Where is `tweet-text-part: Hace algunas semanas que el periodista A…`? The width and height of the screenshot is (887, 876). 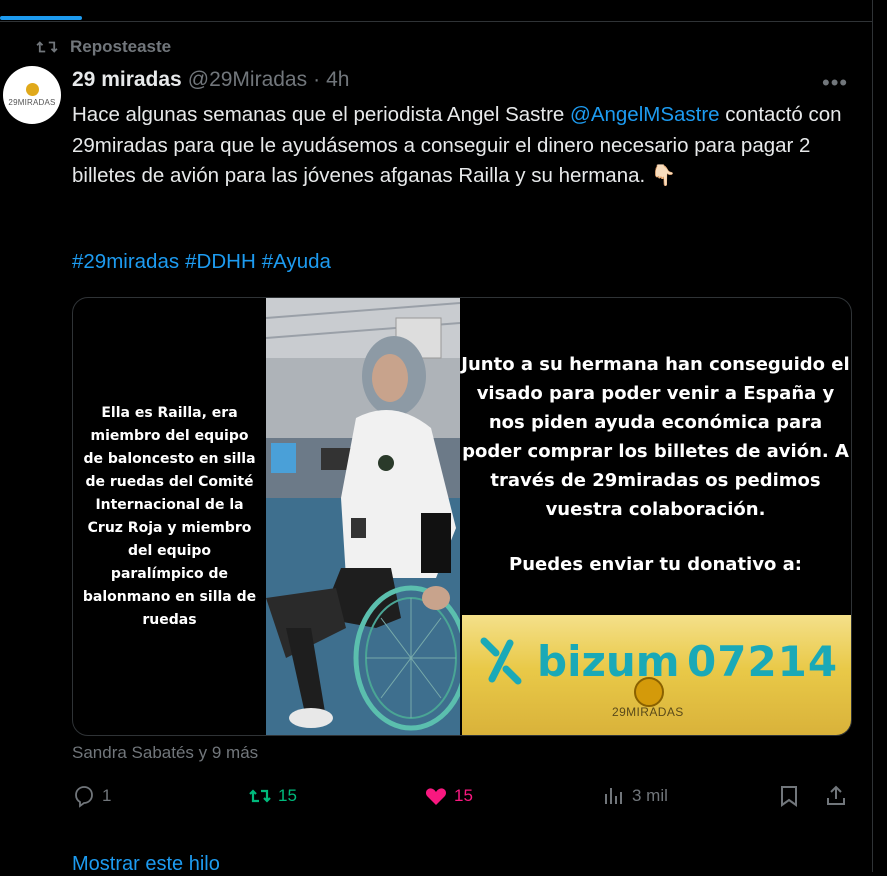 tweet-text-part: Hace algunas semanas que el periodista A… is located at coordinates (321, 114).